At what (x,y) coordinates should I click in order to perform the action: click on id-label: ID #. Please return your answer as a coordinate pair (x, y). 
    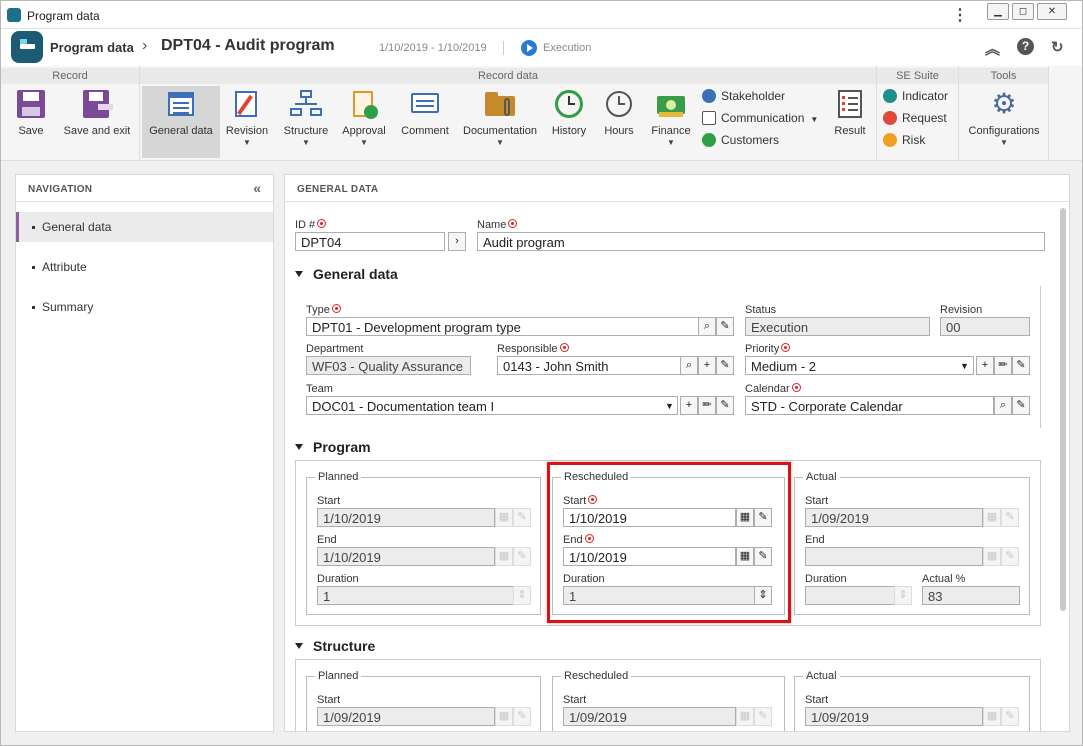
    Looking at the image, I should click on (311, 225).